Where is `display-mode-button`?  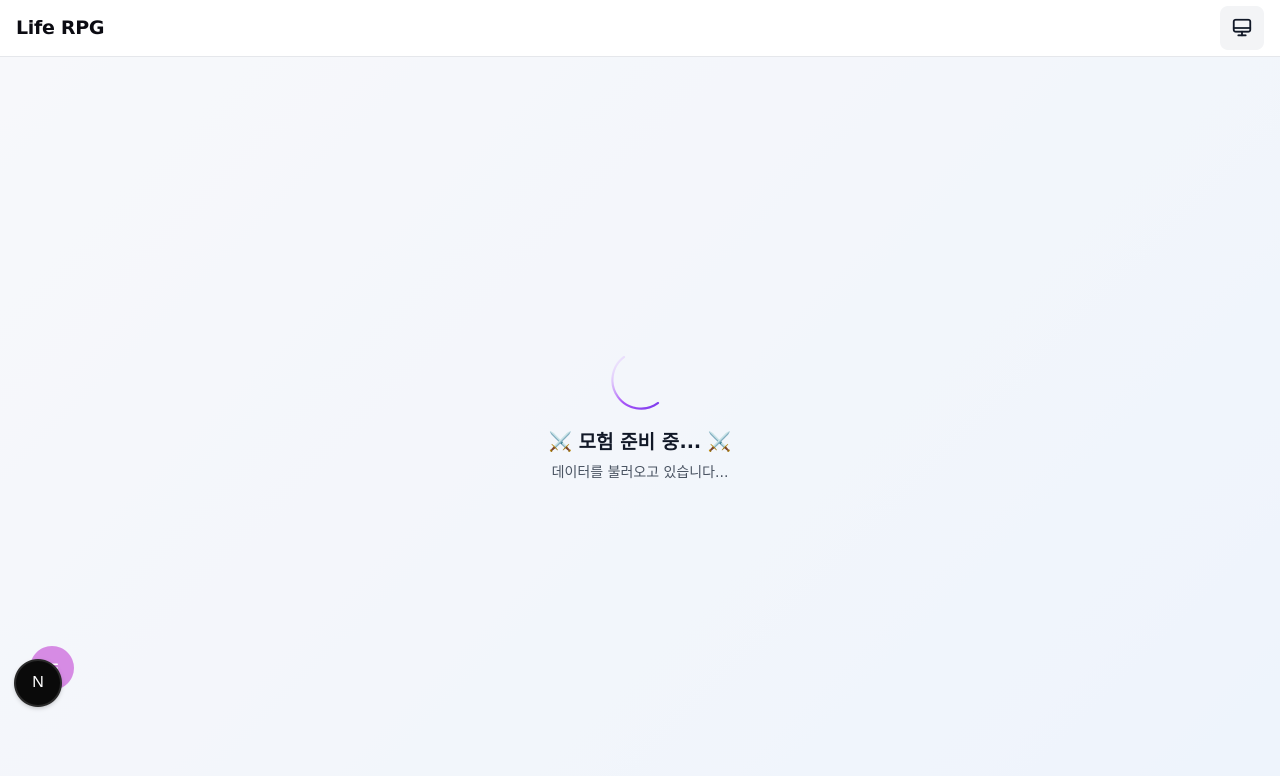
display-mode-button is located at coordinates (1242, 28).